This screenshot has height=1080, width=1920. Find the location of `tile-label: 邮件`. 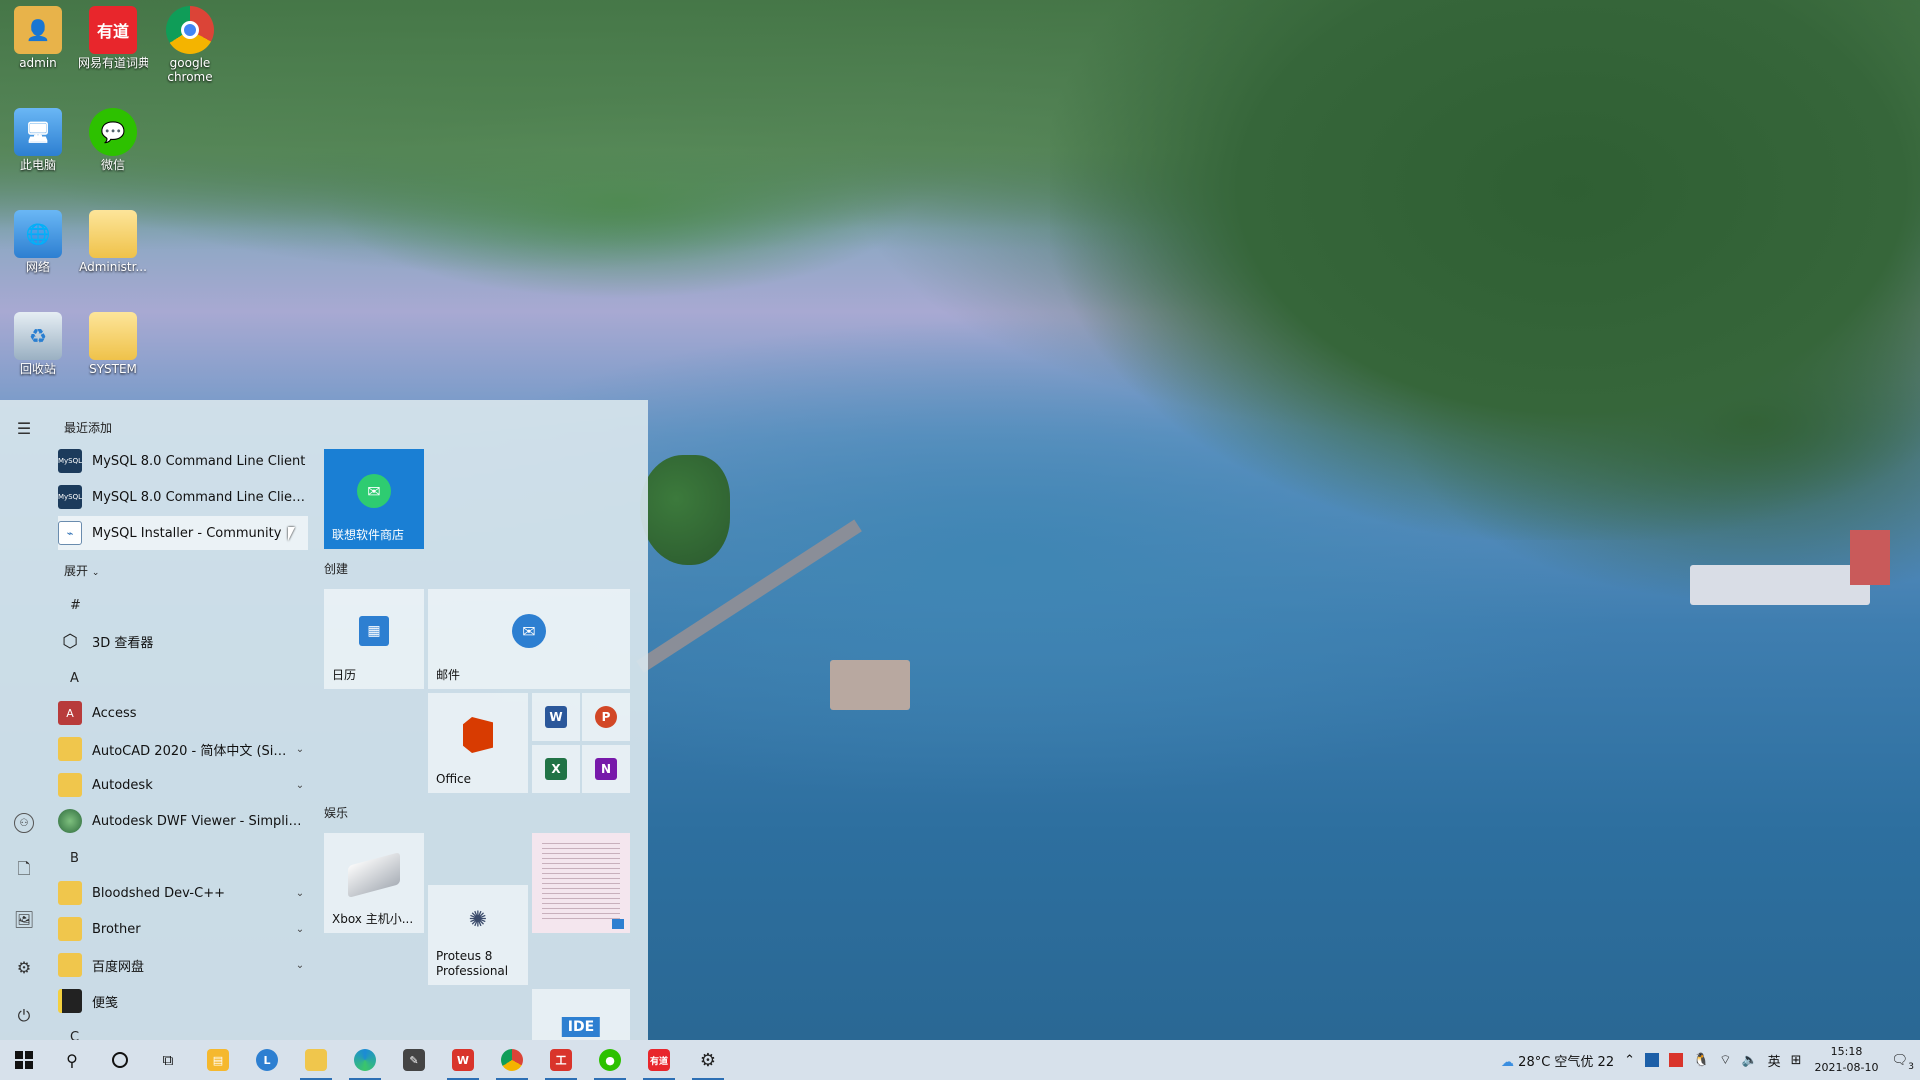

tile-label: 邮件 is located at coordinates (448, 675).